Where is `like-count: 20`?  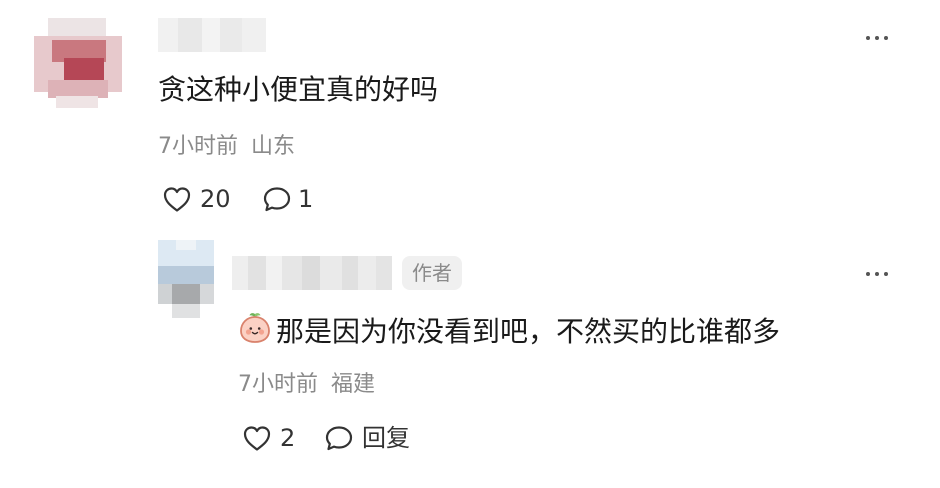
like-count: 20 is located at coordinates (215, 199).